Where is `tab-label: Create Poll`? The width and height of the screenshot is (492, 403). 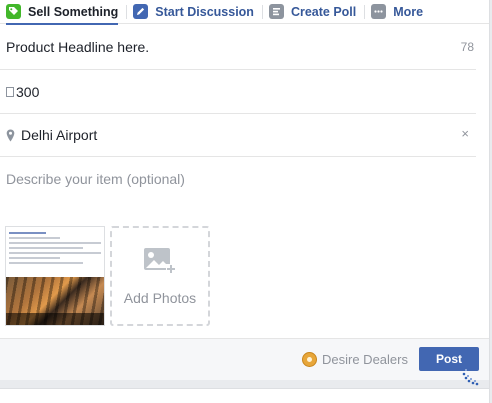 tab-label: Create Poll is located at coordinates (323, 11).